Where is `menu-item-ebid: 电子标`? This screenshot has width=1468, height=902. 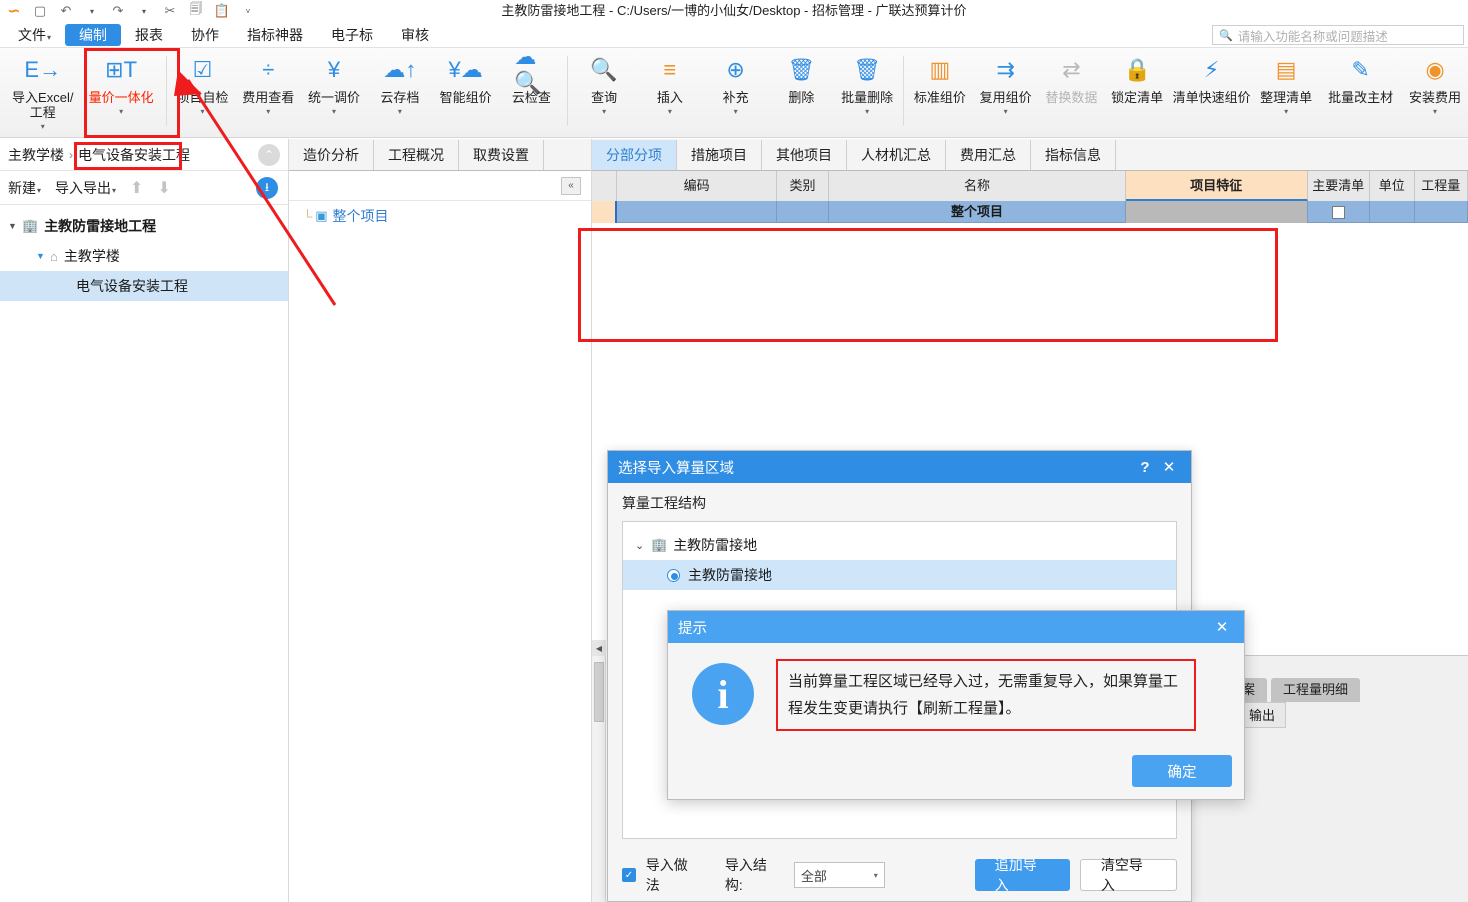 menu-item-ebid: 电子标 is located at coordinates (352, 35).